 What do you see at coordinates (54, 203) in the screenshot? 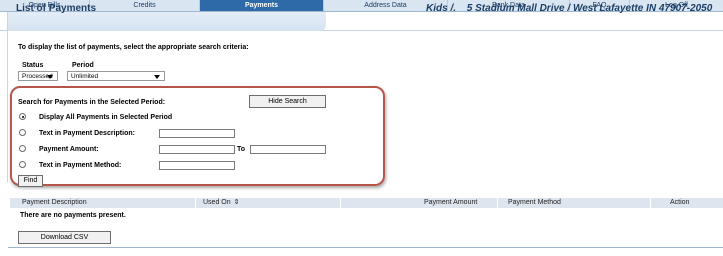
I see `column-payment-description: Payment Description` at bounding box center [54, 203].